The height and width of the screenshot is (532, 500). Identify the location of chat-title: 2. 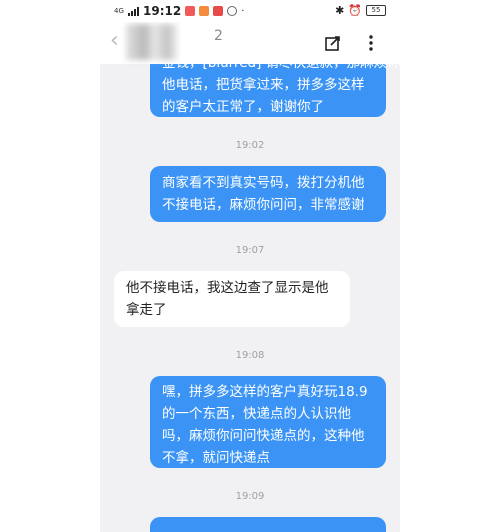
(219, 36).